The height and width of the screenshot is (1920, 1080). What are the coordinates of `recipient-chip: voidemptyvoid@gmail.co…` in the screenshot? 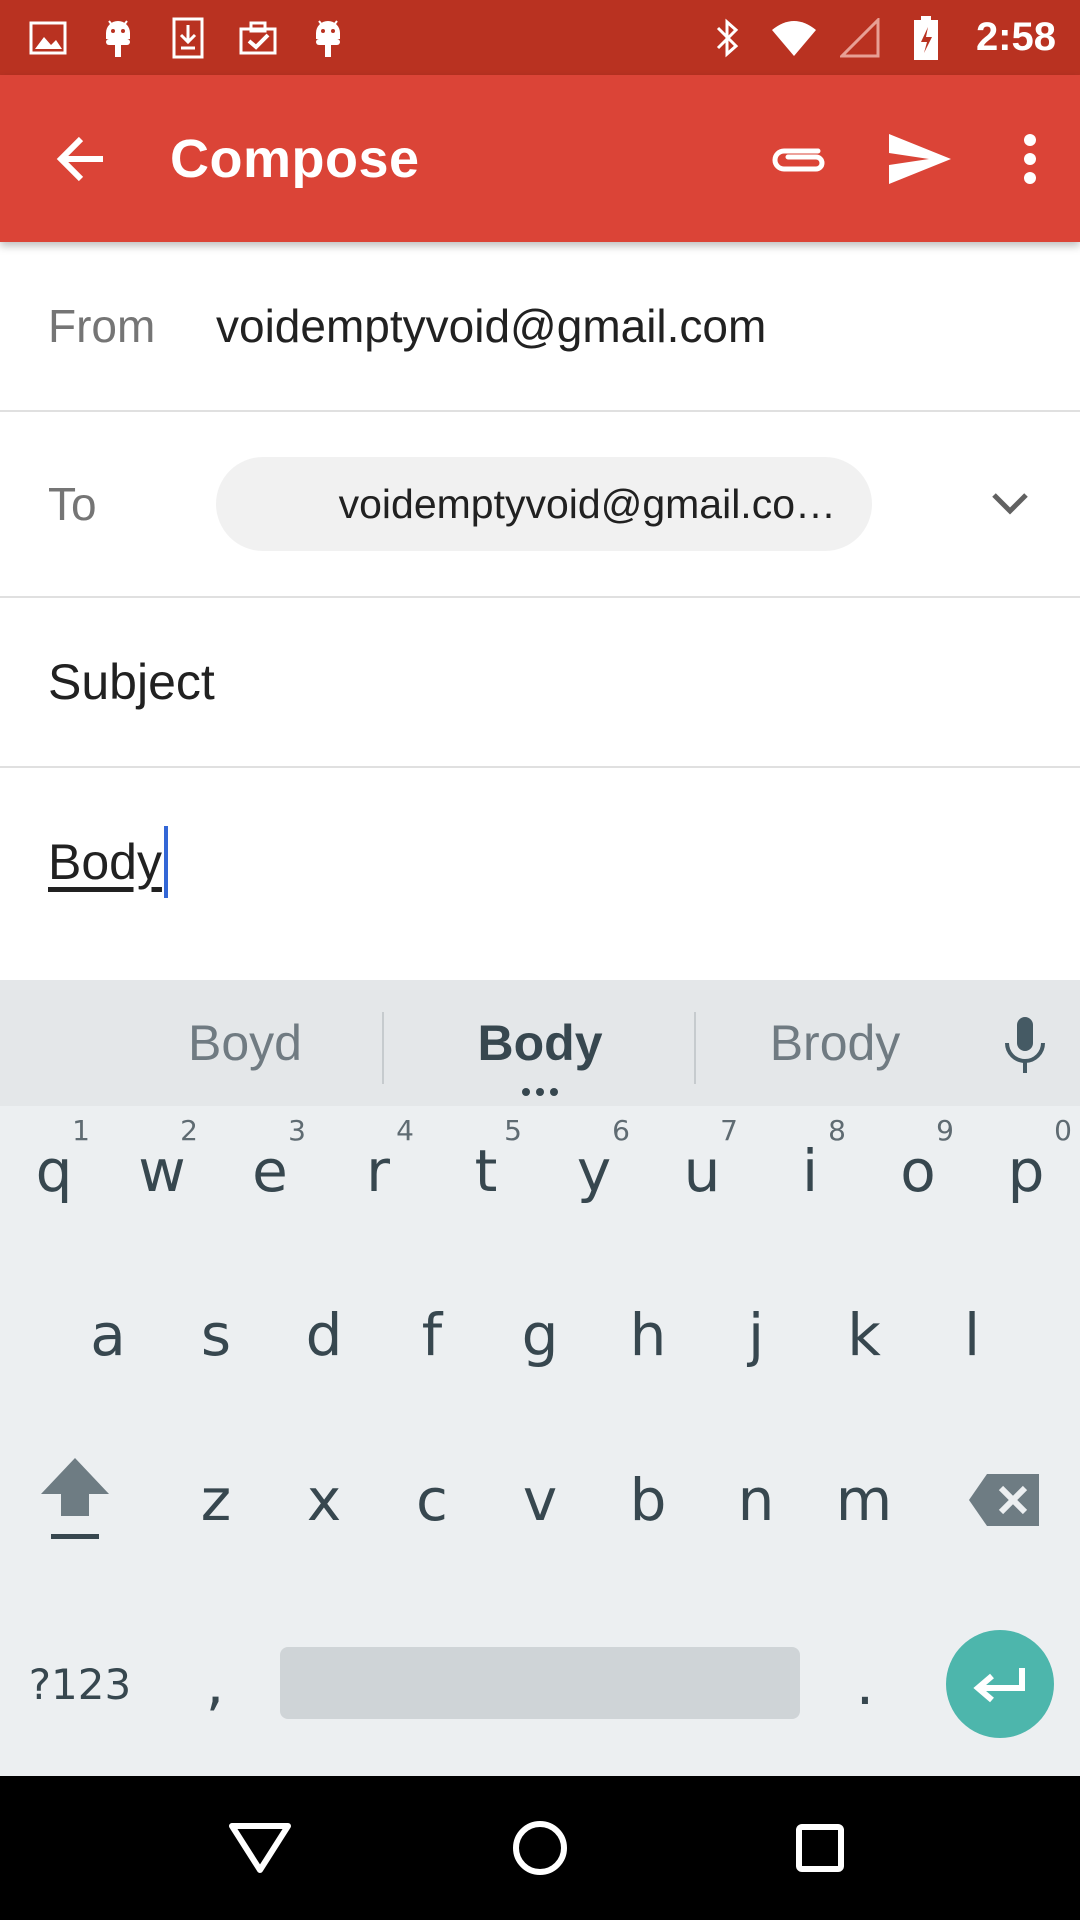 It's located at (544, 504).